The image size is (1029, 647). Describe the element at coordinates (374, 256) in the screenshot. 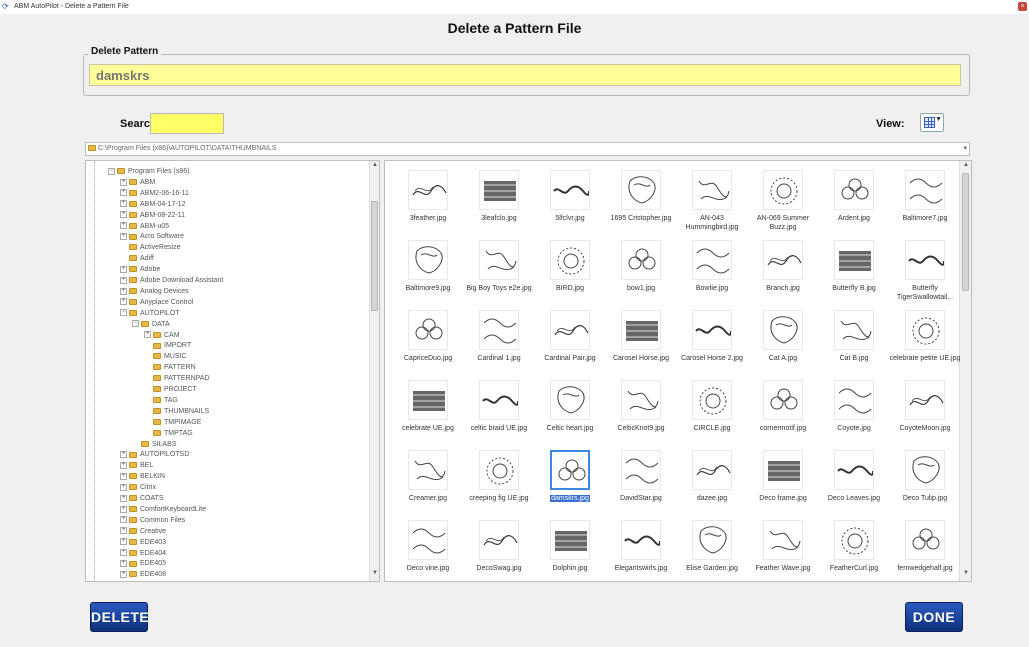

I see `tree-scroll-thumb` at that location.